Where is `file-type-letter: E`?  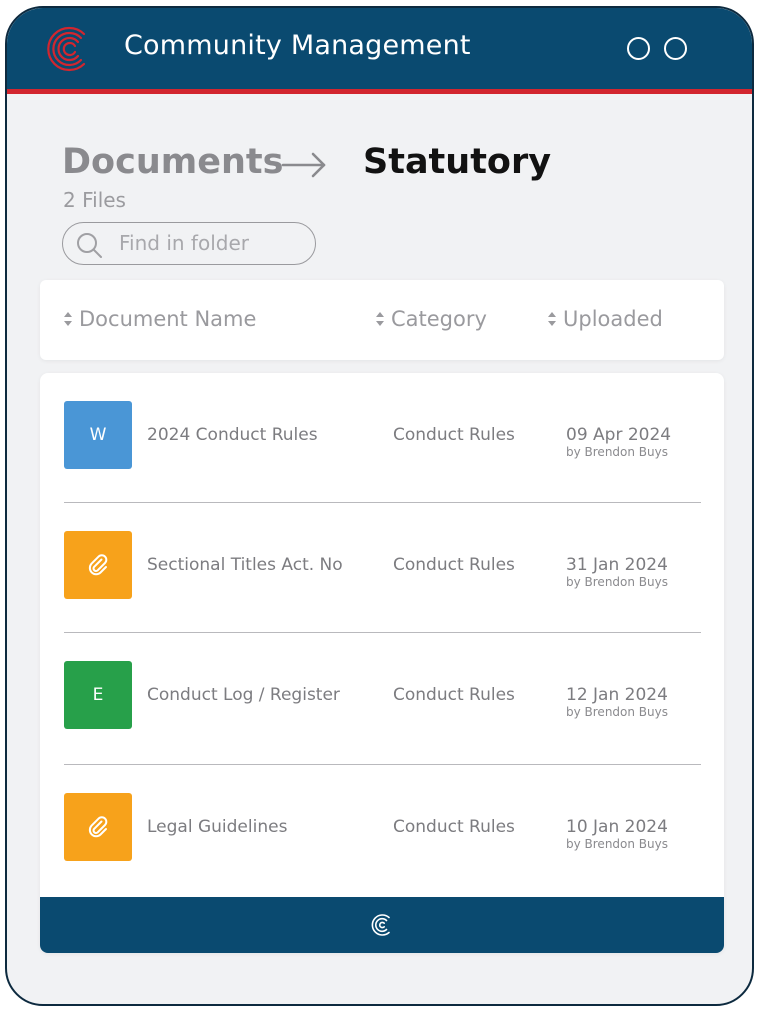
file-type-letter: E is located at coordinates (98, 695).